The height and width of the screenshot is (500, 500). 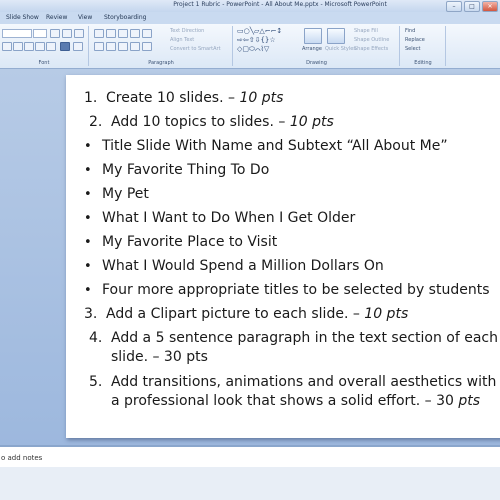 What do you see at coordinates (65, 46) in the screenshot?
I see `font-color-icon` at bounding box center [65, 46].